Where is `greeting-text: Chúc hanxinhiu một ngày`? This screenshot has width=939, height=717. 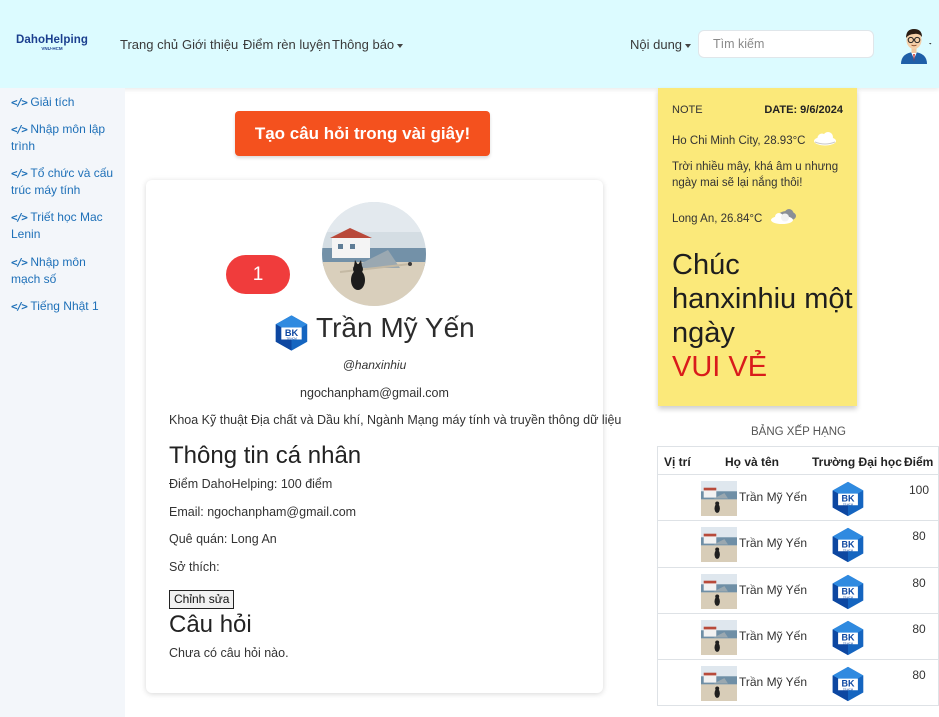 greeting-text: Chúc hanxinhiu một ngày is located at coordinates (762, 299).